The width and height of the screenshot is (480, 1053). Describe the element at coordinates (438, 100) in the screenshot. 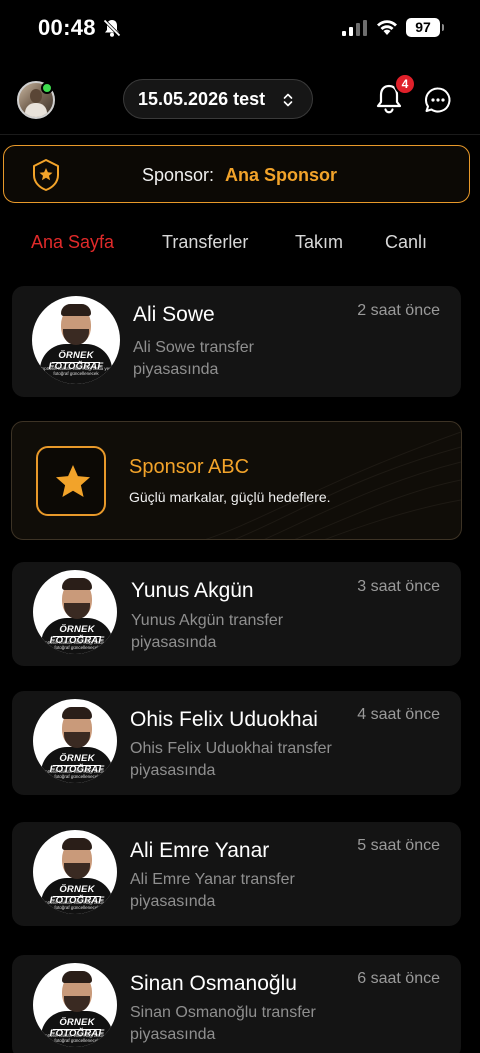

I see `chat-bubble-icon` at that location.